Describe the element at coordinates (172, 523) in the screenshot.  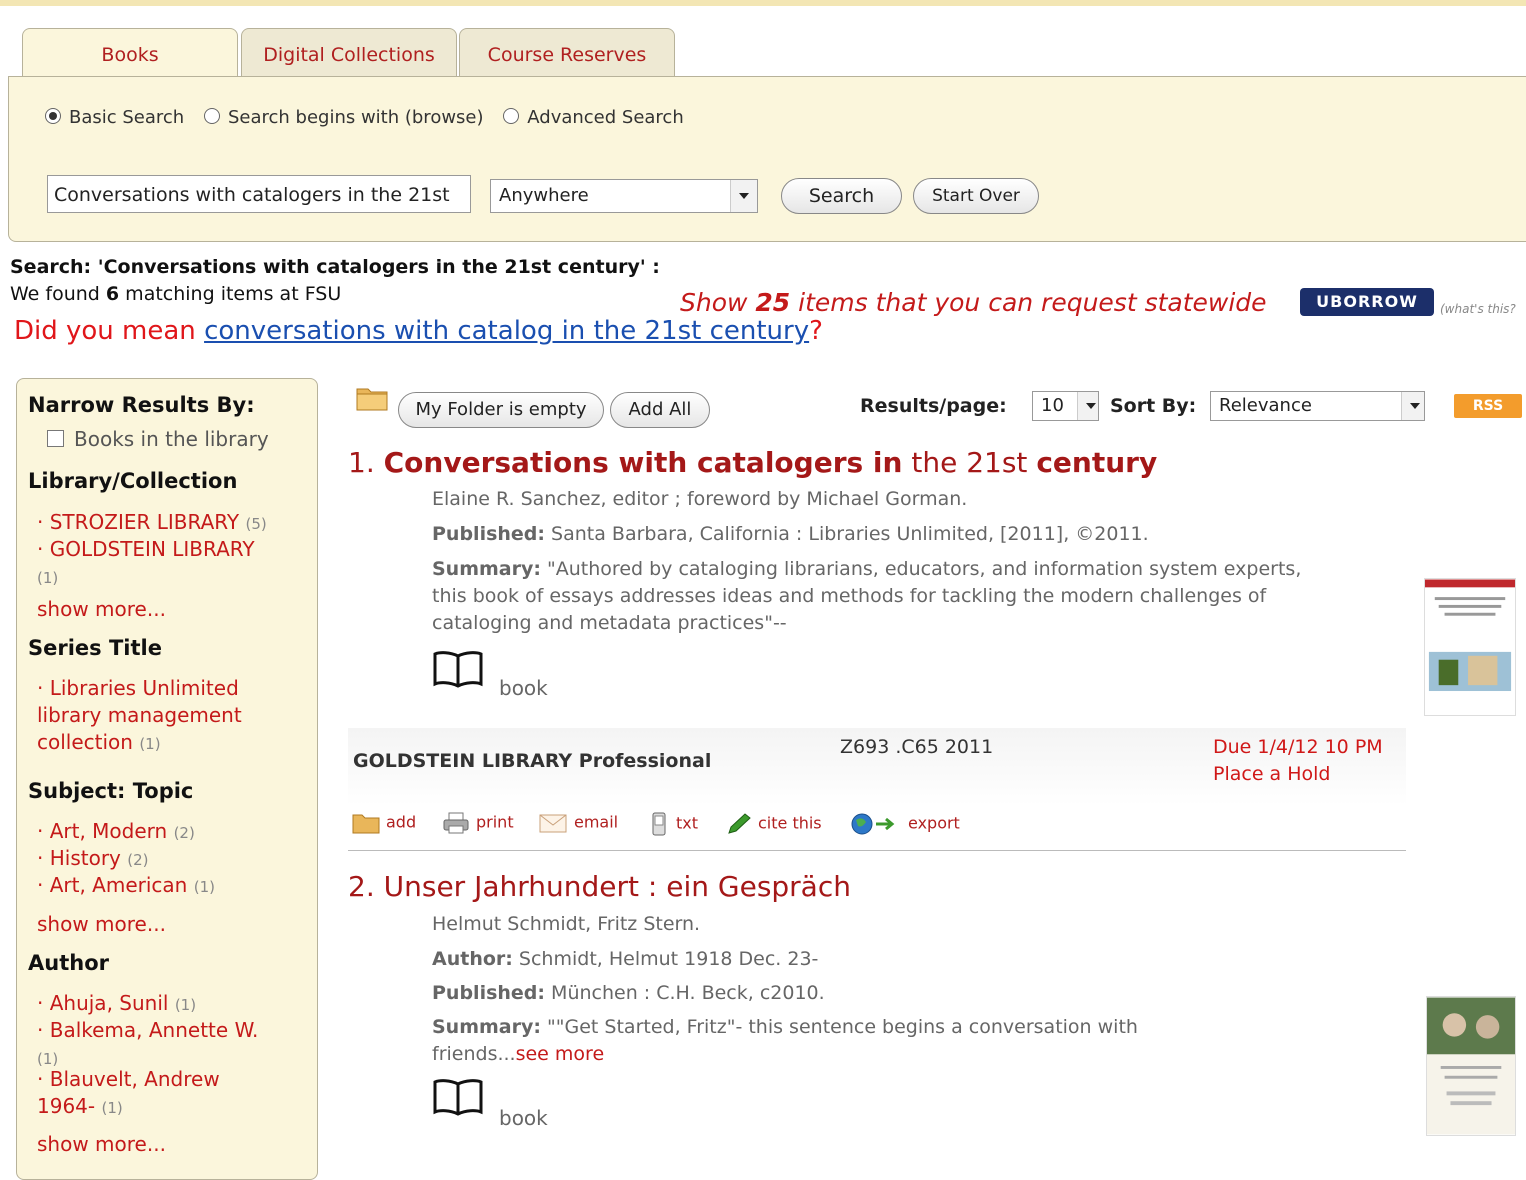
I see `facet-item: · STROZIER LIBRARY (5)` at that location.